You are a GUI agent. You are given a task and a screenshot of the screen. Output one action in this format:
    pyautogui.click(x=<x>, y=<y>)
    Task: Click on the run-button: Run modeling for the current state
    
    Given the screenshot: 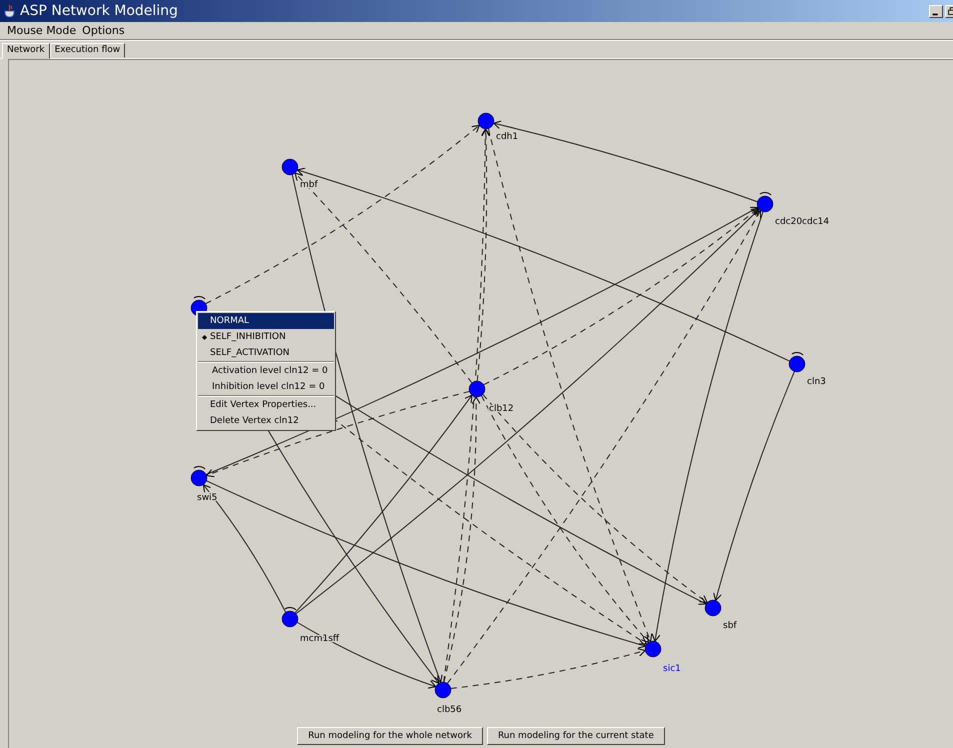 What is the action you would take?
    pyautogui.click(x=575, y=736)
    